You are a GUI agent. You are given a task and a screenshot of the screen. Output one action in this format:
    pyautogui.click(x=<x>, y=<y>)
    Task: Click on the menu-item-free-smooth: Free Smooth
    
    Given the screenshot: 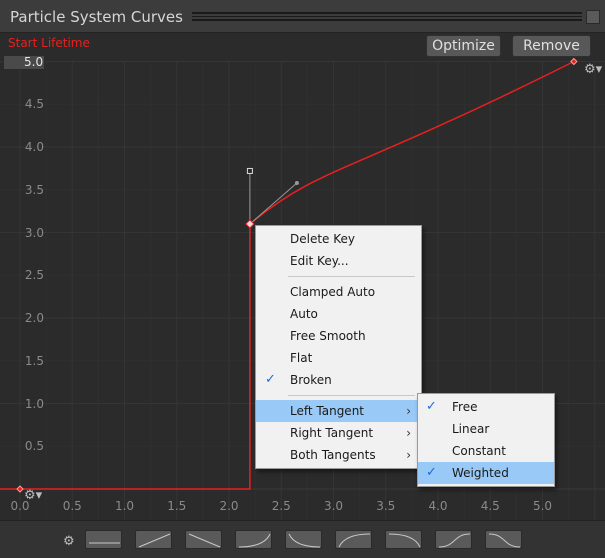 What is the action you would take?
    pyautogui.click(x=338, y=336)
    